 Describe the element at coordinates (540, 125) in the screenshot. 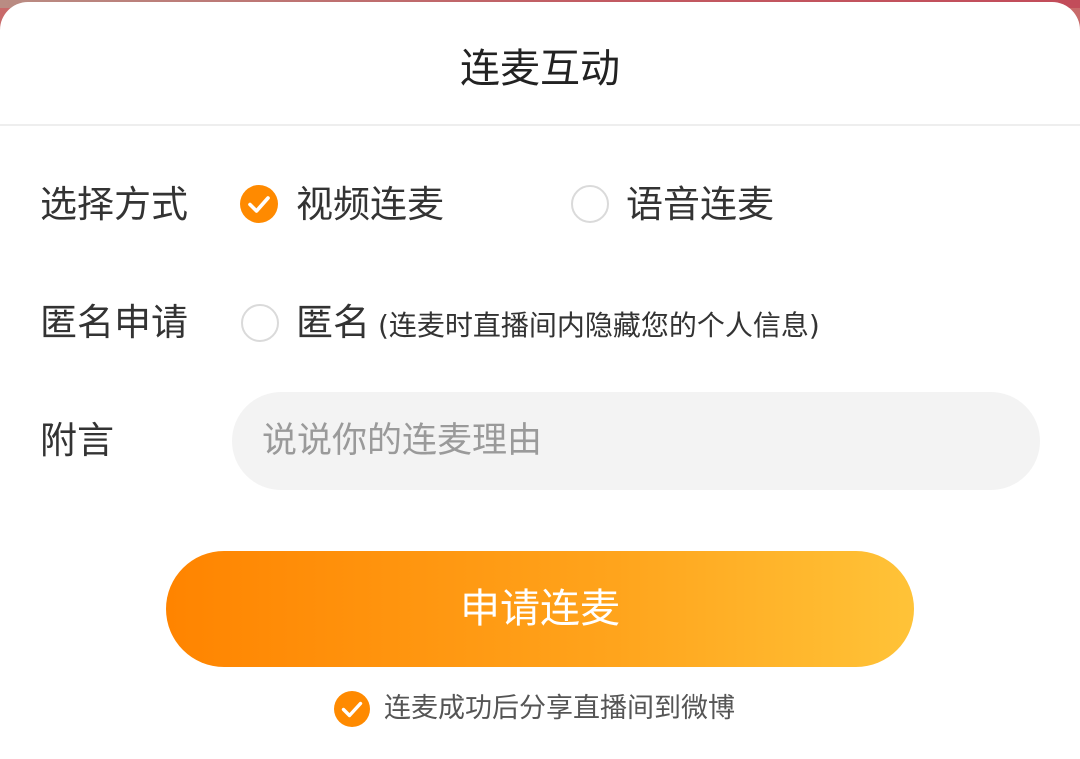

I see `title-divider` at that location.